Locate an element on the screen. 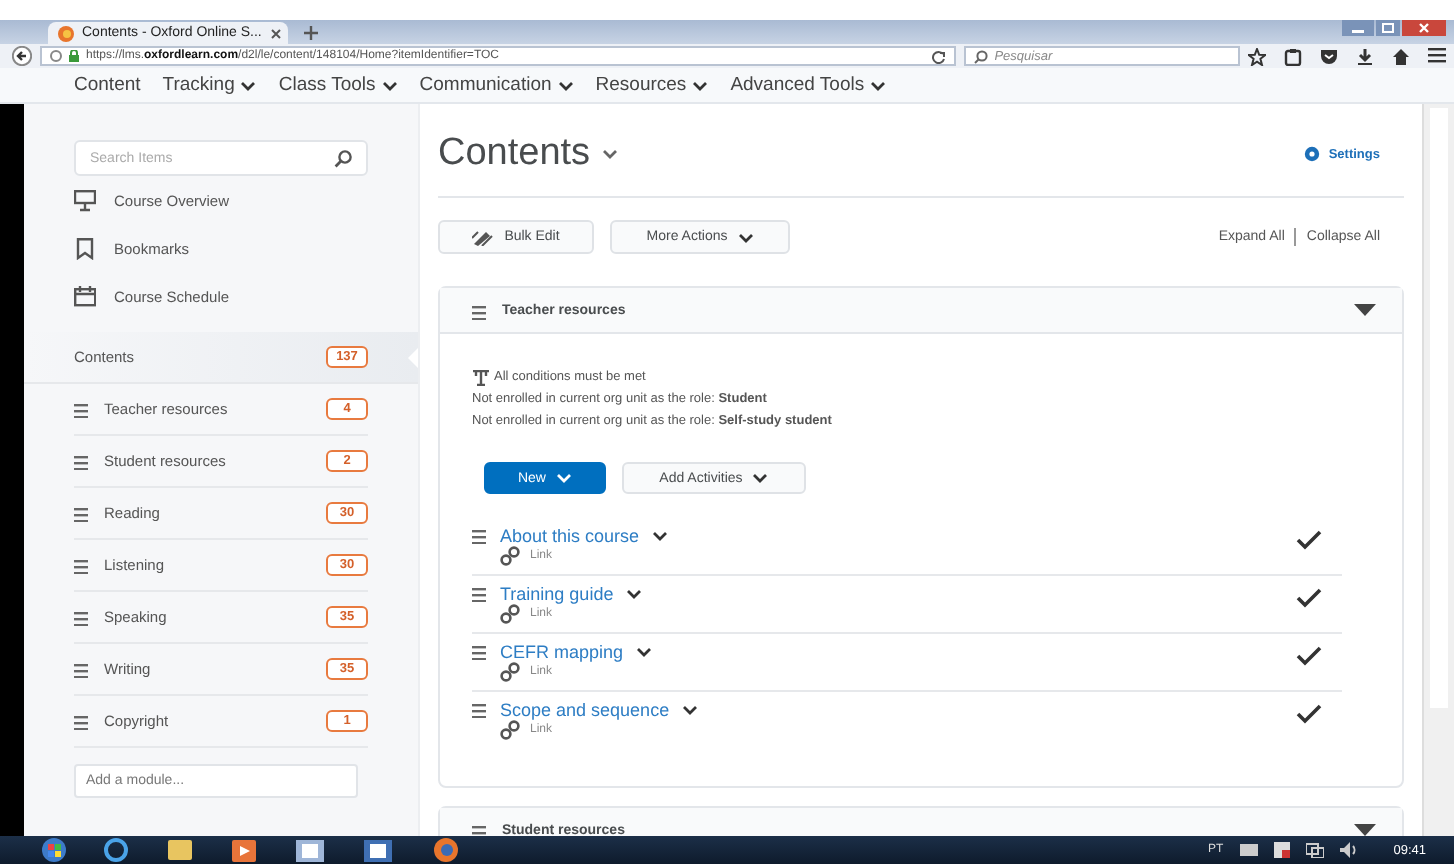 This screenshot has height=864, width=1454. network-icon is located at coordinates (1314, 850).